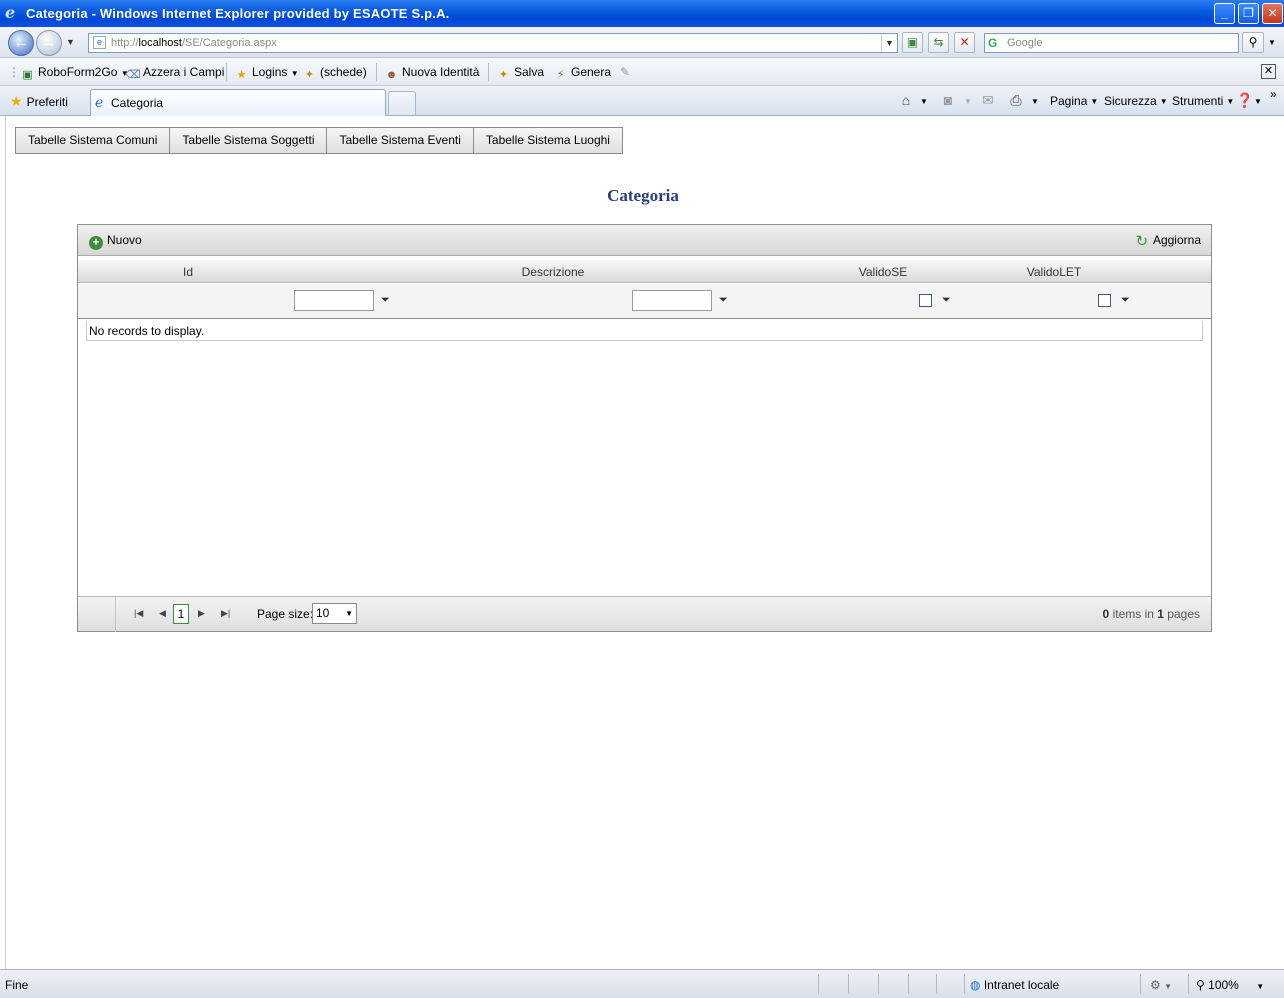 The image size is (1284, 998). Describe the element at coordinates (993, 43) in the screenshot. I see `google-icon: G` at that location.